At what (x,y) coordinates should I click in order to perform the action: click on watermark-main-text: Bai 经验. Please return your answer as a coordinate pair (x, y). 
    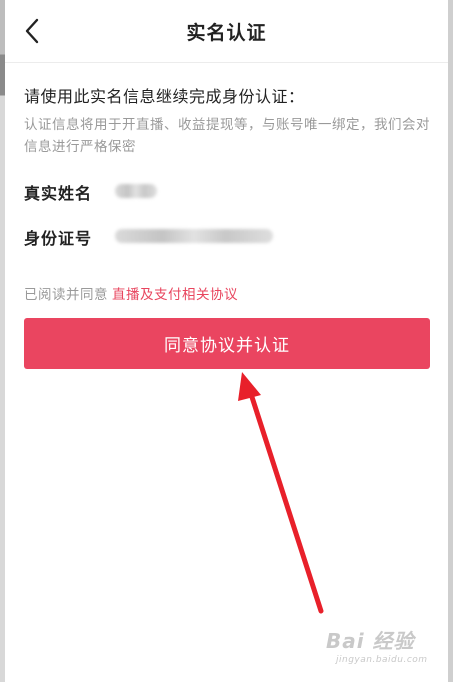
    Looking at the image, I should click on (370, 641).